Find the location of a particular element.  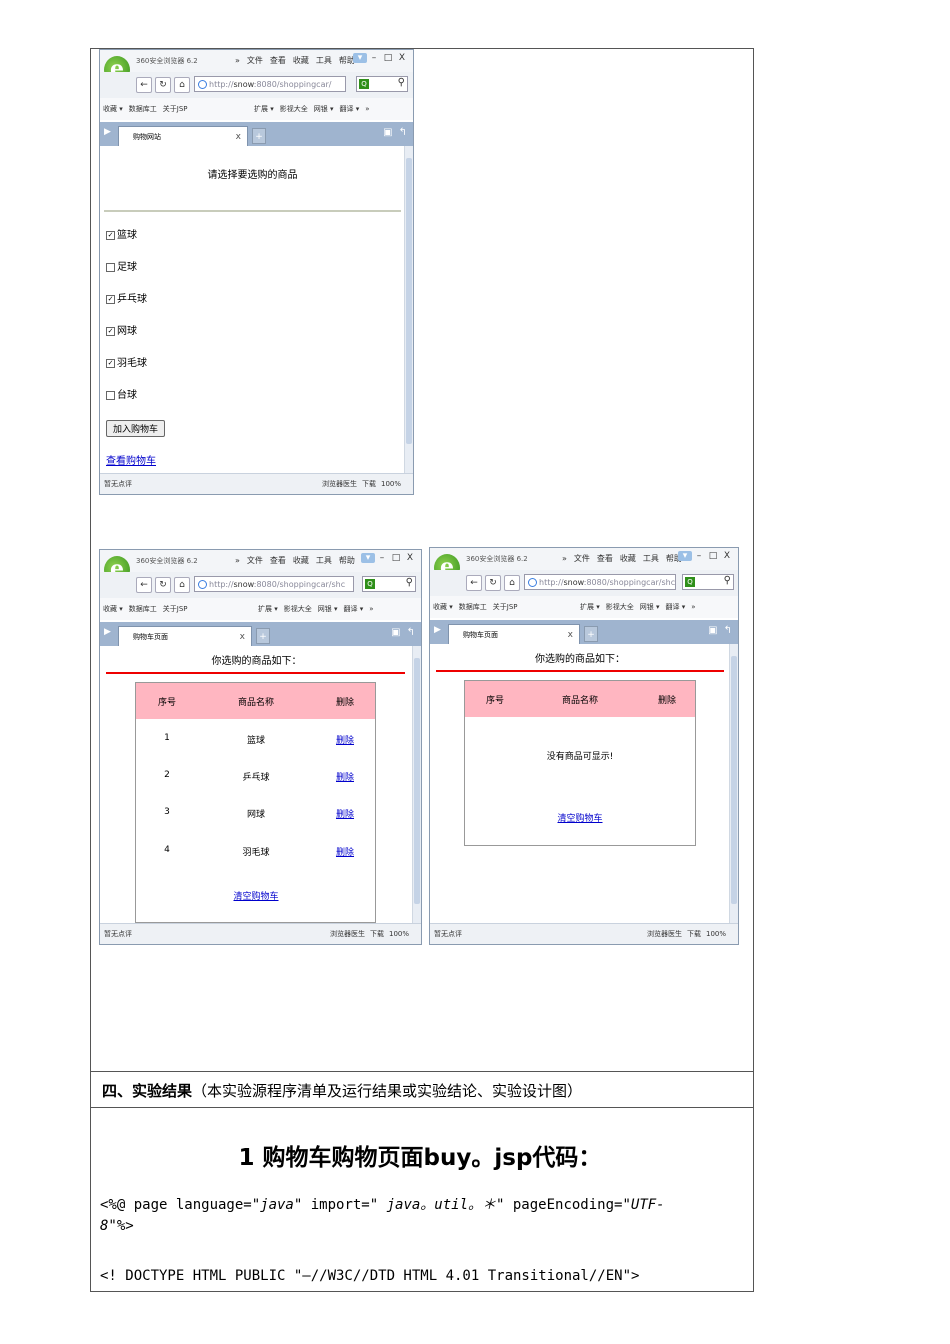

add-to-cart-button: 加入购物车 is located at coordinates (136, 428).